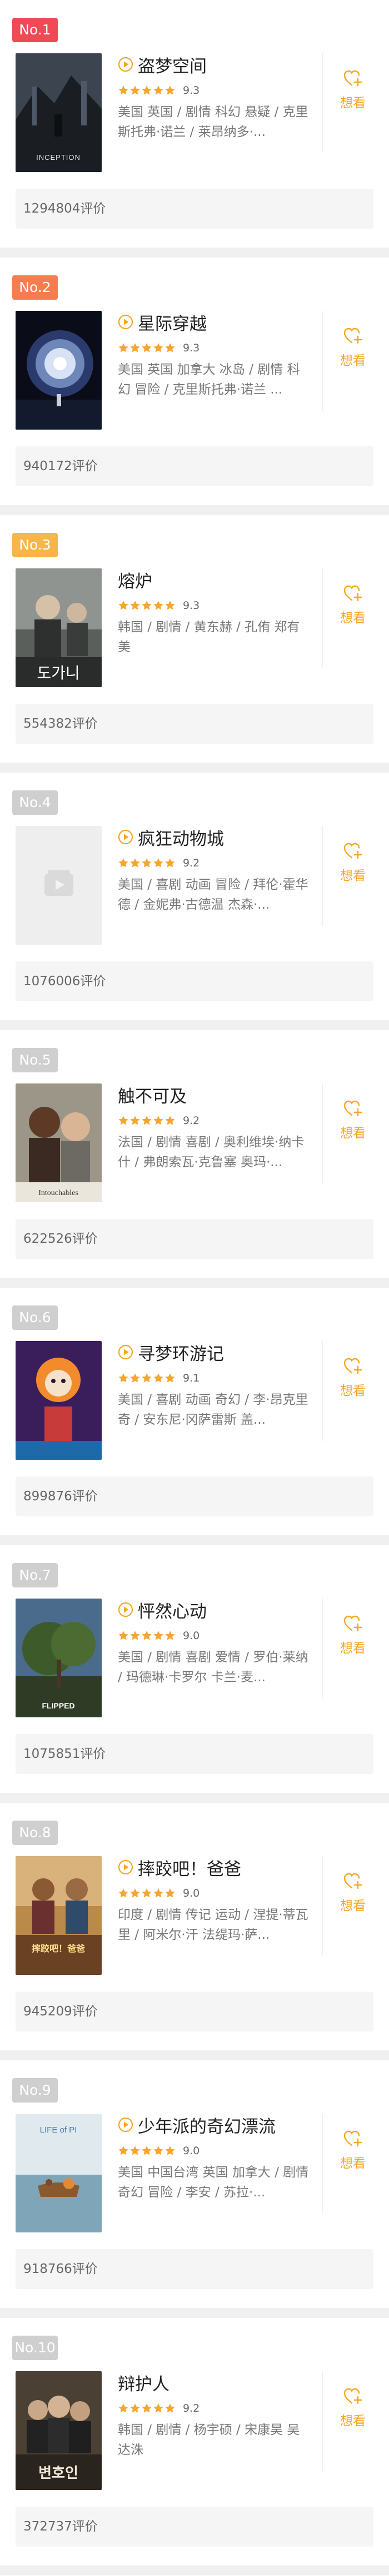  Describe the element at coordinates (194, 2269) in the screenshot. I see `review-count: 918766评价` at that location.